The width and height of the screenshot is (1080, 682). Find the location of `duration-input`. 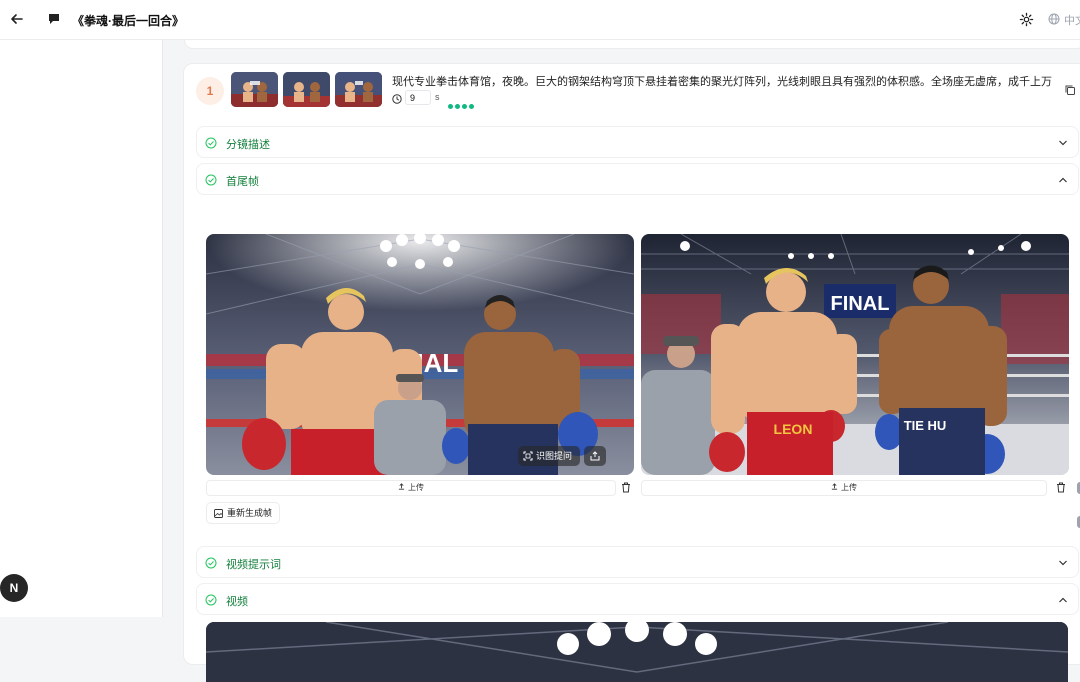

duration-input is located at coordinates (418, 97).